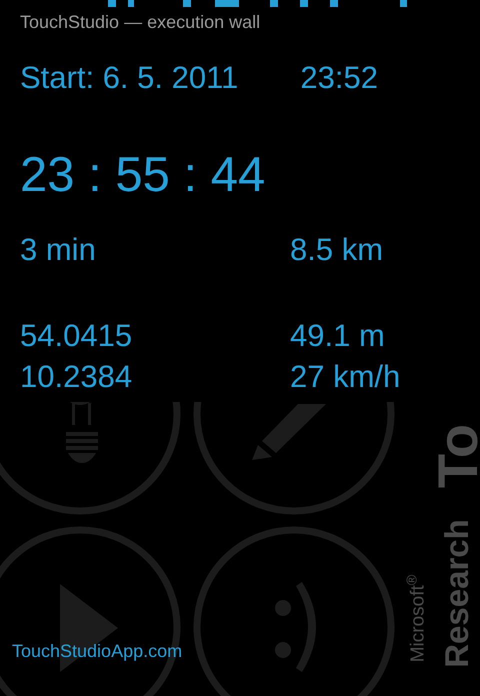  Describe the element at coordinates (345, 377) in the screenshot. I see `stat-value: 27 km/h` at that location.